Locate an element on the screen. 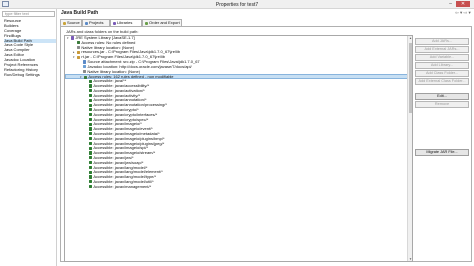  scroll-down-icon: ▾ is located at coordinates (410, 259).